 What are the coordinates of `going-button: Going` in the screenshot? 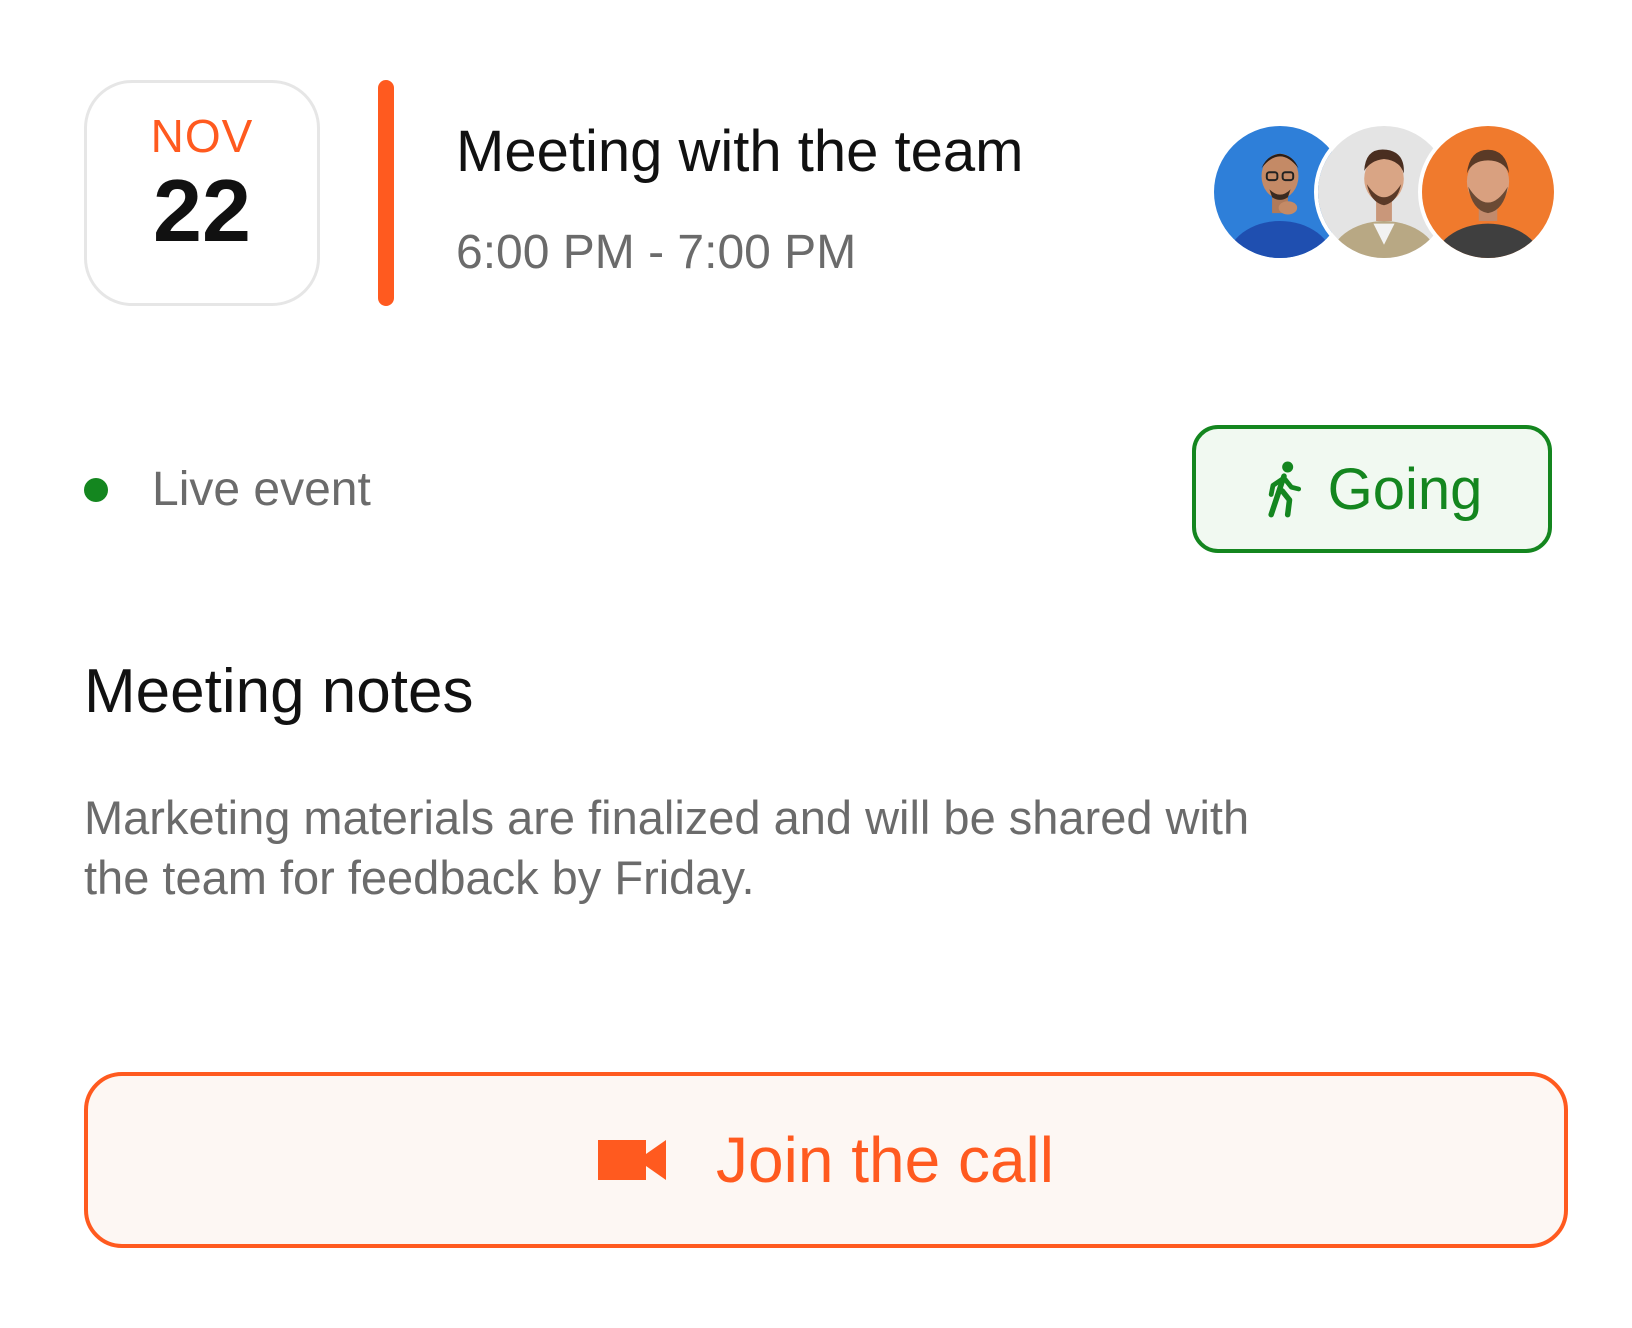 It's located at (1372, 489).